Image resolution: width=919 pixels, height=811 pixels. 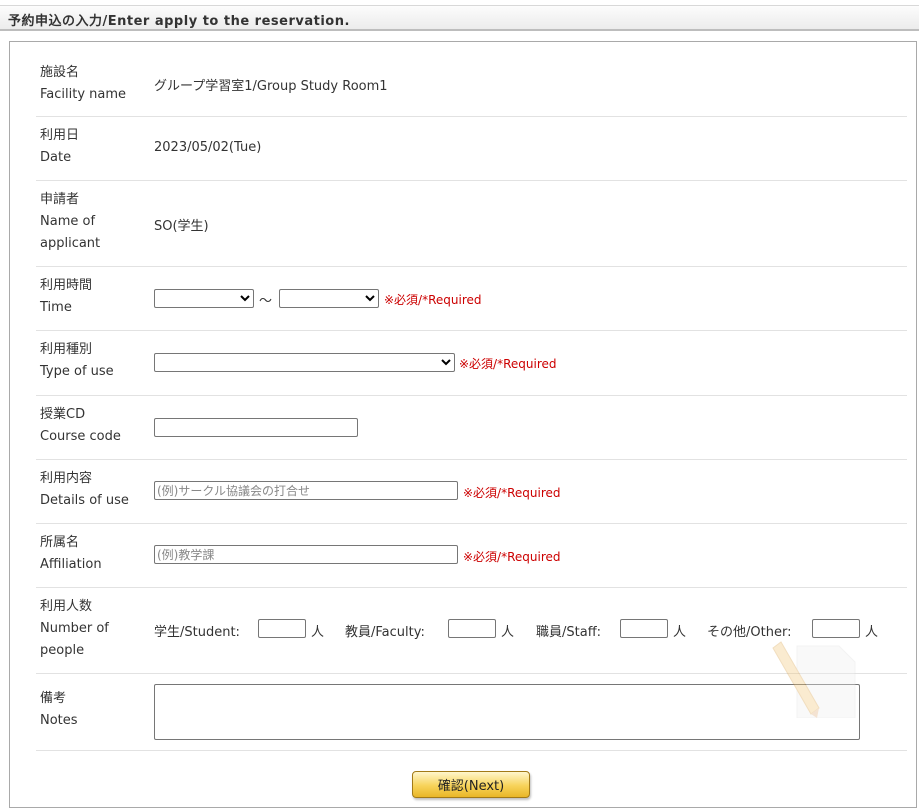 What do you see at coordinates (836, 628) in the screenshot?
I see `other-count-input` at bounding box center [836, 628].